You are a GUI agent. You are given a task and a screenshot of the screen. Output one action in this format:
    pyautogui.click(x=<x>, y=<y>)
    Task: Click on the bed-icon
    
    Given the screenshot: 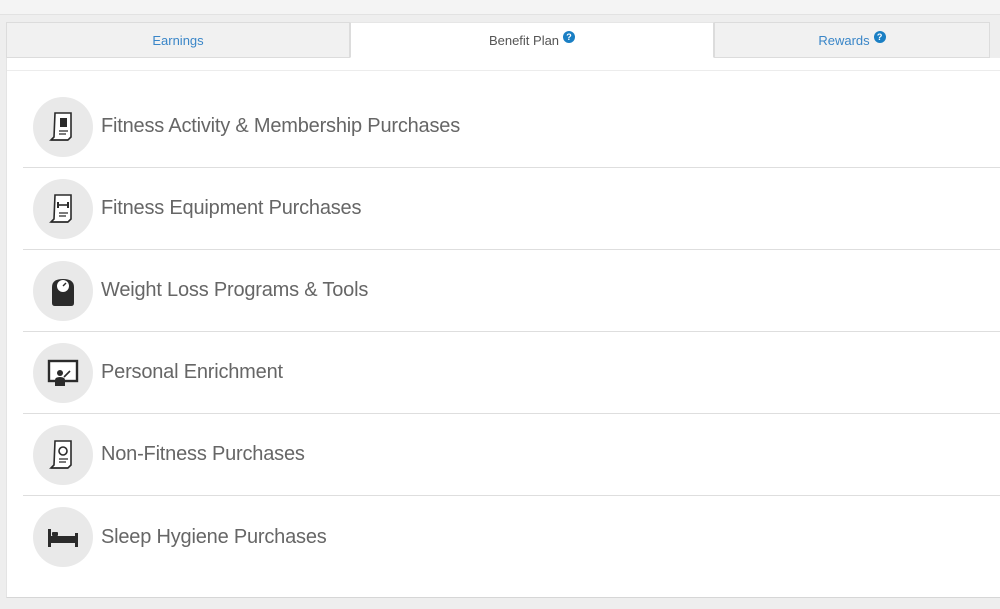 What is the action you would take?
    pyautogui.click(x=63, y=537)
    